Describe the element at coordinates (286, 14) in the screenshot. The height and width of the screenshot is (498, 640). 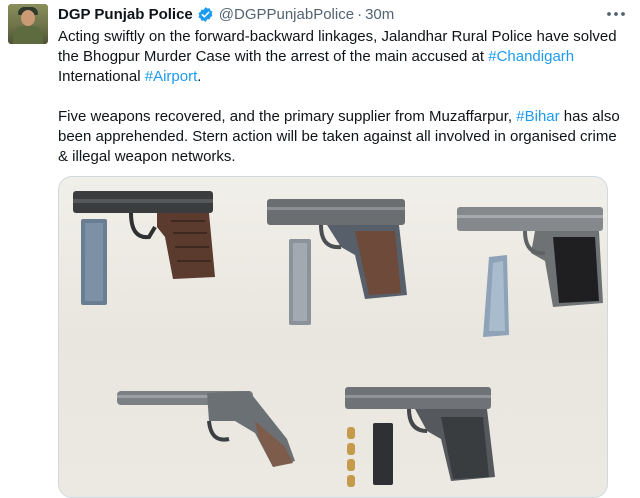
I see `user-handle: @DGPPunjabPolice` at that location.